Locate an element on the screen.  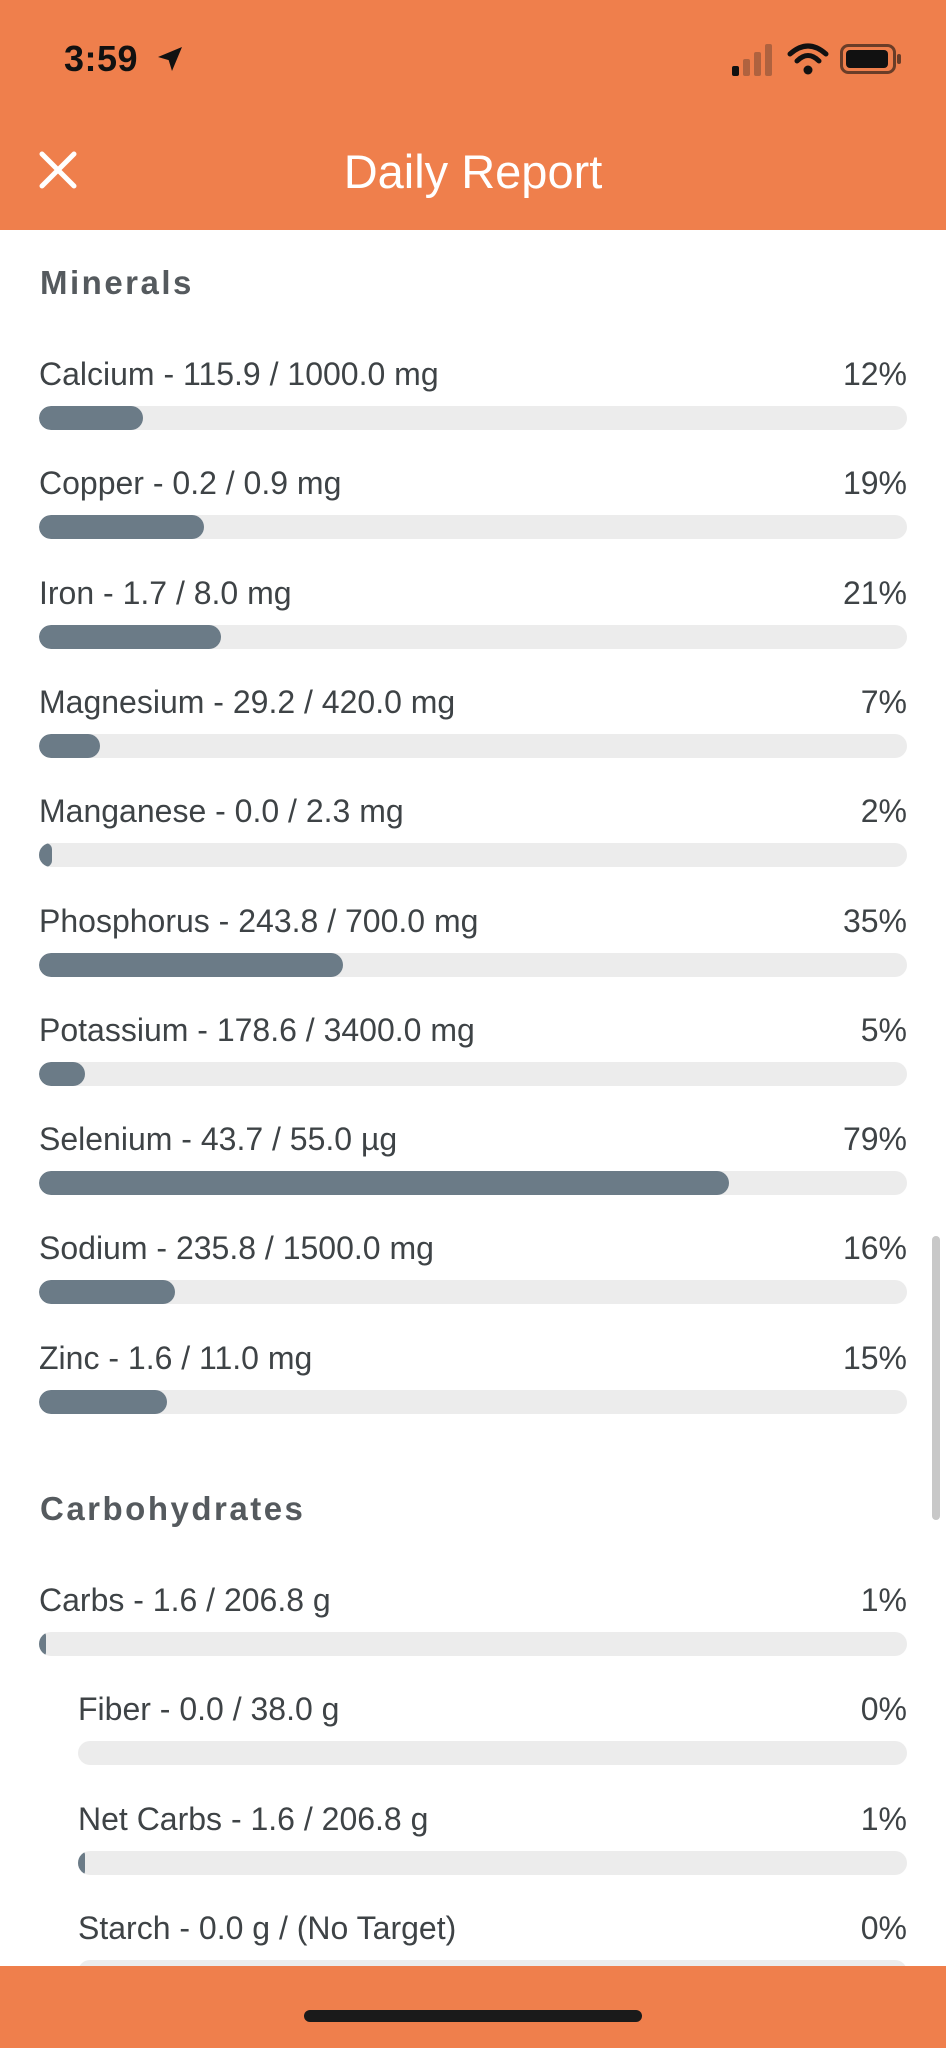
nutrient-row: Iron - 1.7 / 8.0 mg 21% is located at coordinates (473, 625).